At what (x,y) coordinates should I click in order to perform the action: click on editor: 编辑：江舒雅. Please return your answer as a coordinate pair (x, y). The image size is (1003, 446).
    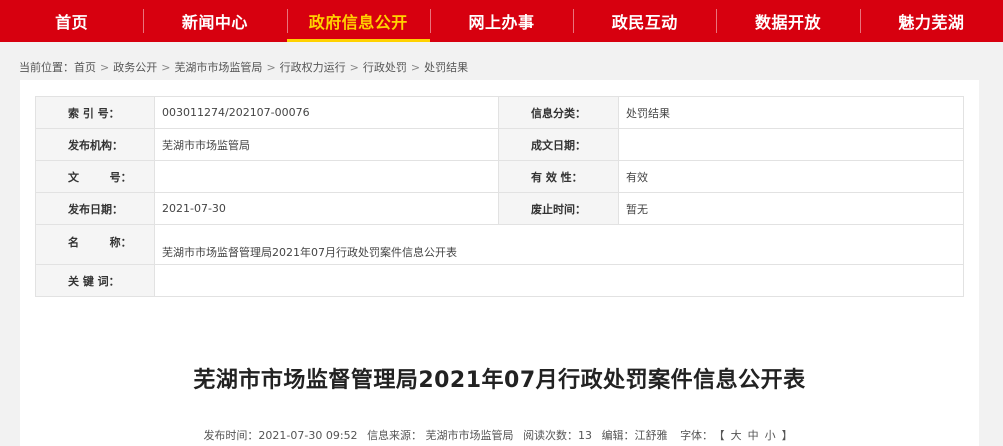
    Looking at the image, I should click on (634, 435).